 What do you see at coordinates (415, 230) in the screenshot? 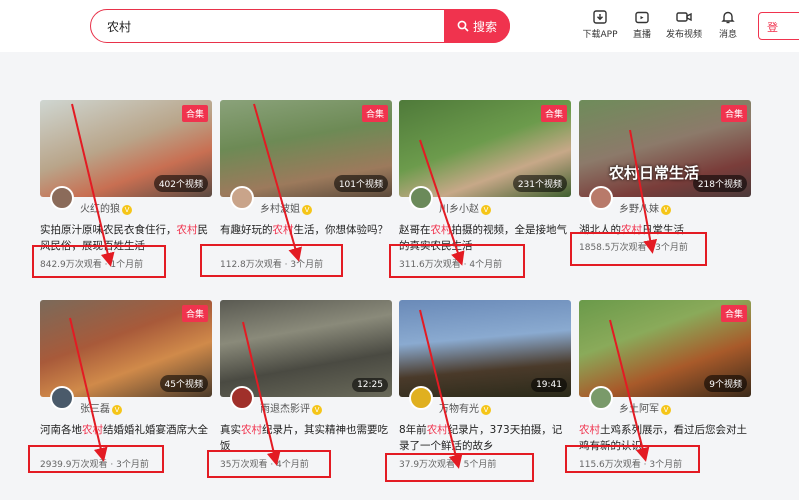
I see `title-text: 赵哥在` at bounding box center [415, 230].